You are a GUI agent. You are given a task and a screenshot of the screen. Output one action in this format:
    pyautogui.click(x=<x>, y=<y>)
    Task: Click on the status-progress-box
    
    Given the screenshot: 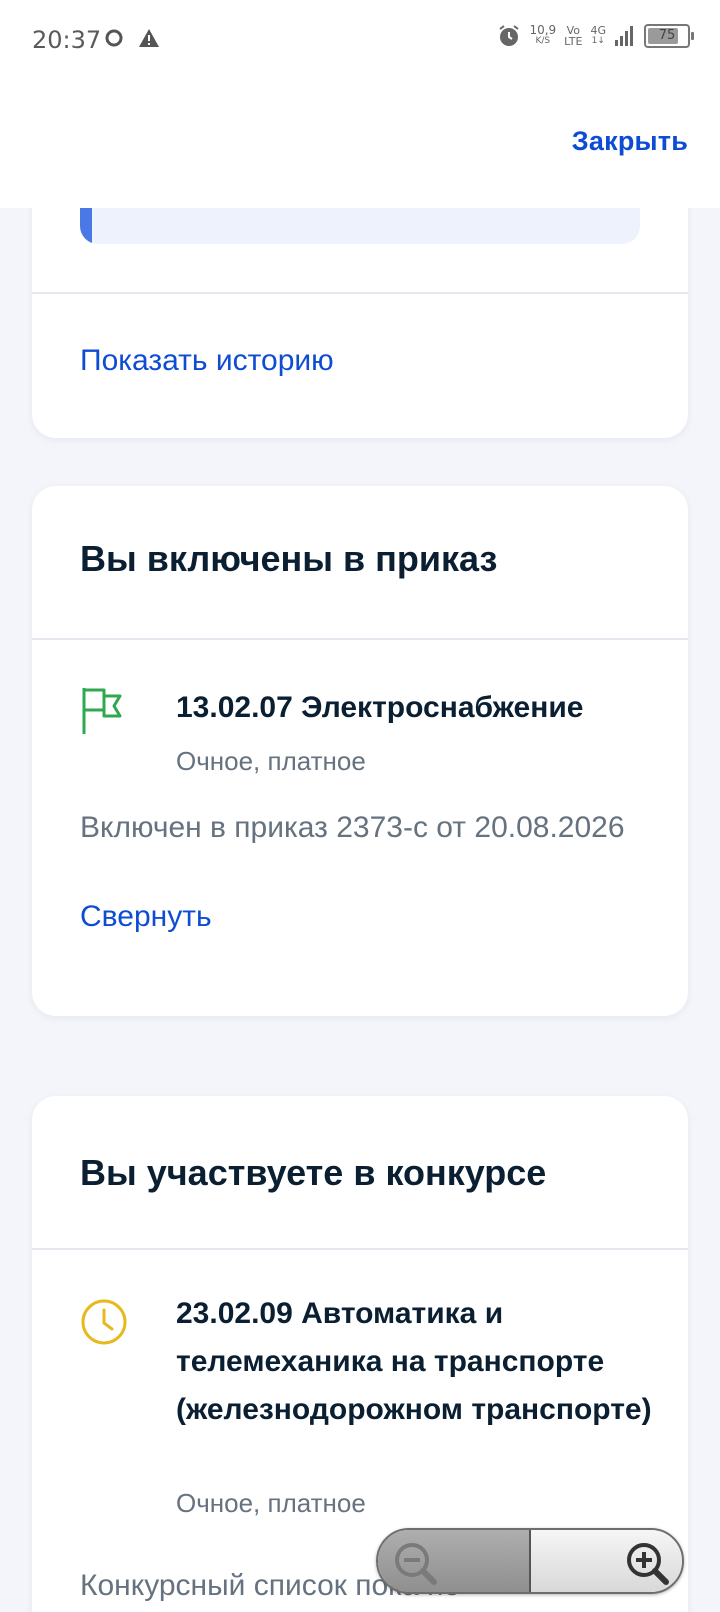 What is the action you would take?
    pyautogui.click(x=360, y=226)
    